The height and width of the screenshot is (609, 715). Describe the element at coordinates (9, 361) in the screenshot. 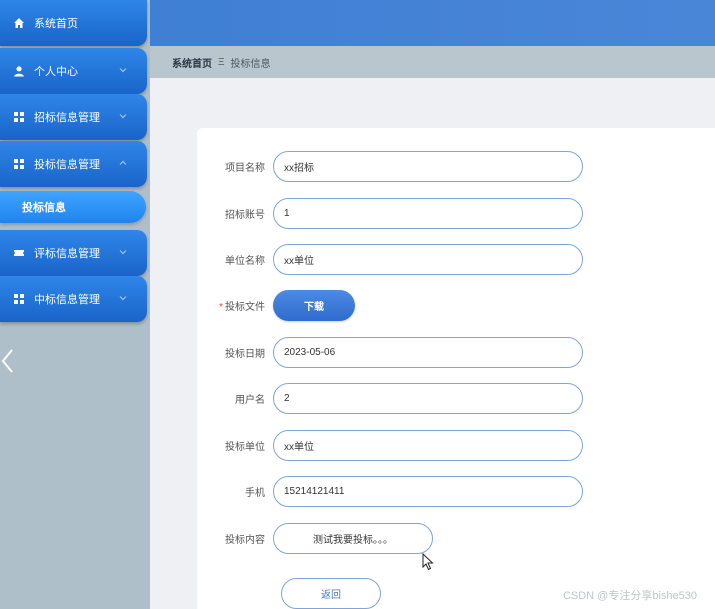

I see `chevron-left-icon` at that location.